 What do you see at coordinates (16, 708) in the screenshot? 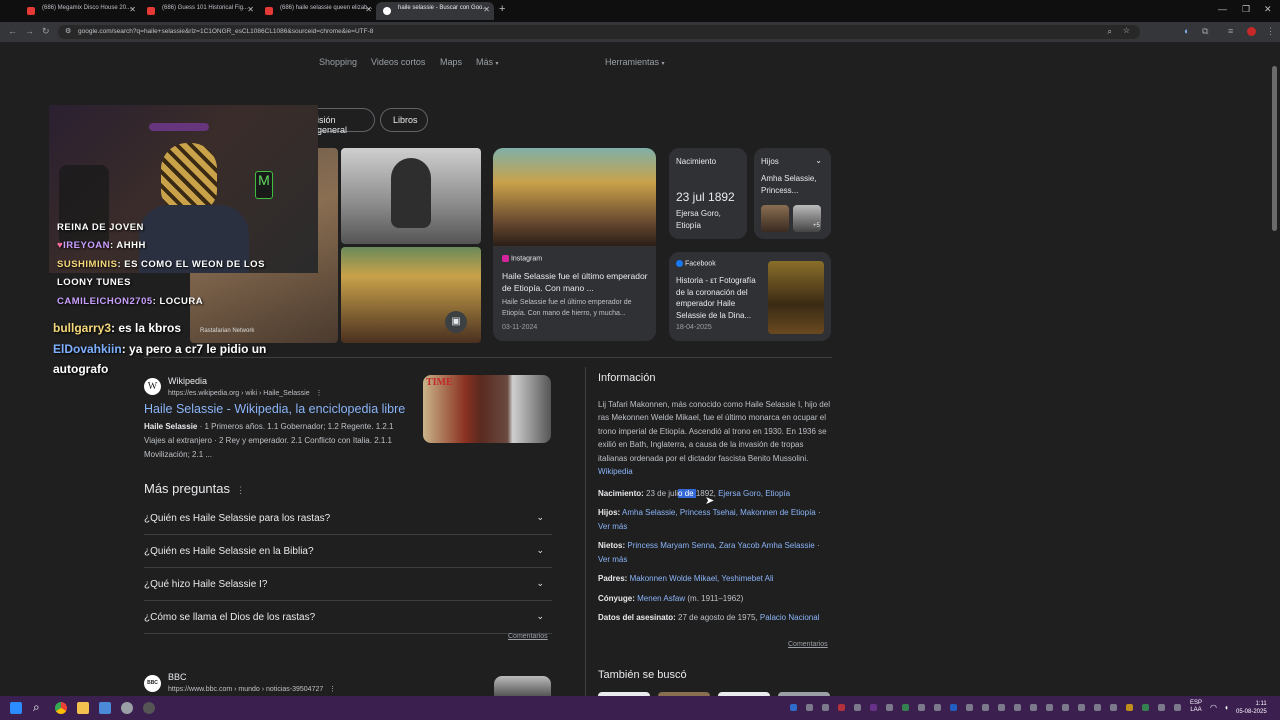
I see `start-menu-icon` at bounding box center [16, 708].